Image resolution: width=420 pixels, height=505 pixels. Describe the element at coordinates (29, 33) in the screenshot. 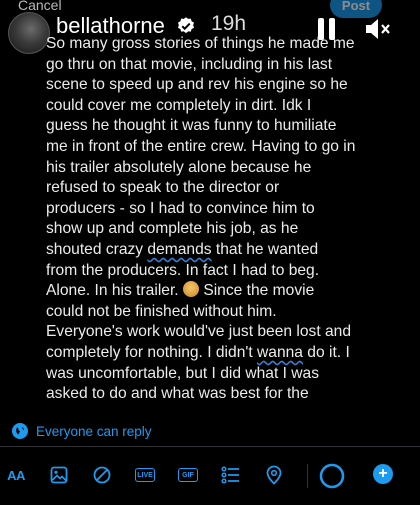

I see `avatar` at that location.